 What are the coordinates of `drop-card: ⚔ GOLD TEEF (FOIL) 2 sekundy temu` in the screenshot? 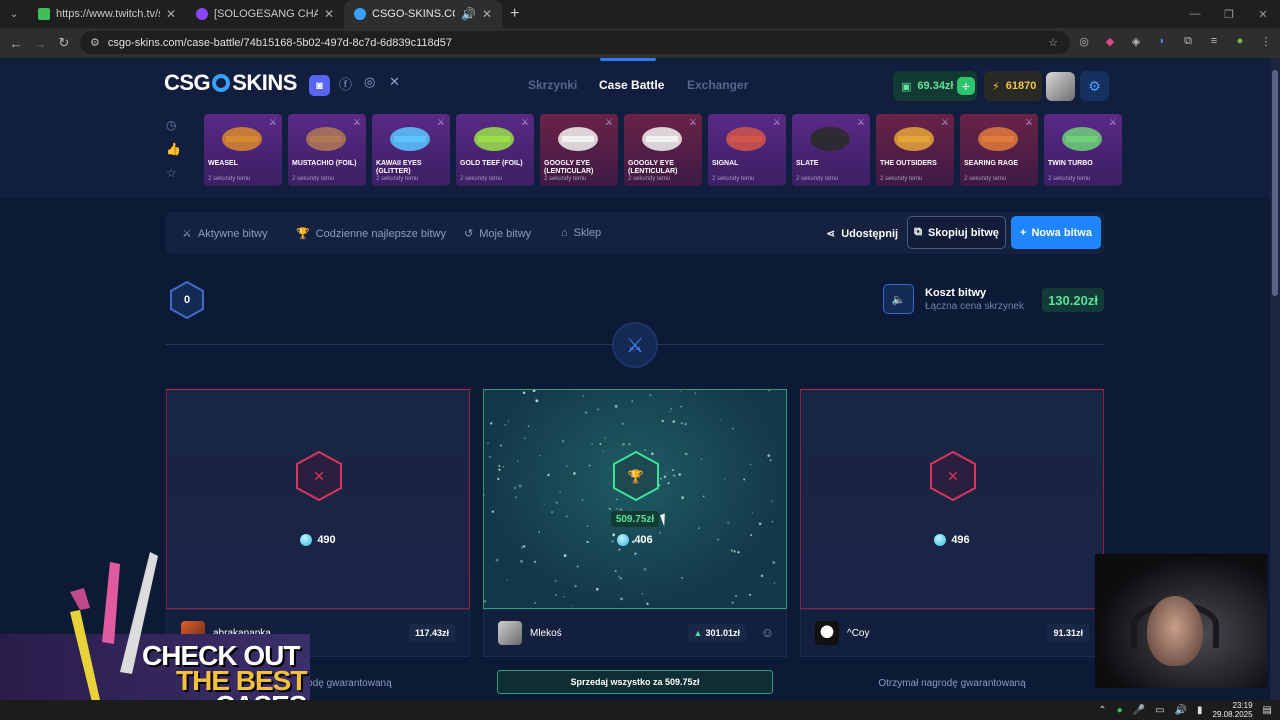 It's located at (495, 150).